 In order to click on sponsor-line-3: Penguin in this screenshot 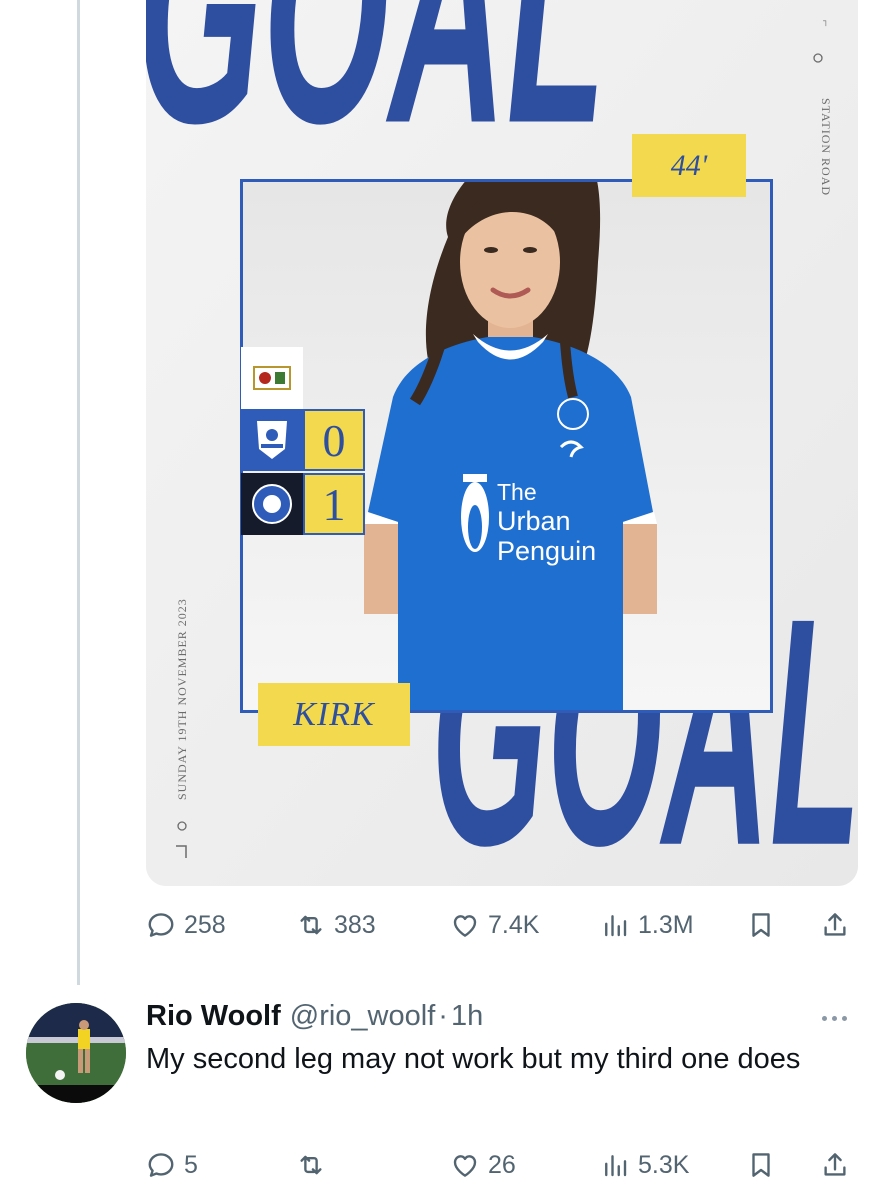, I will do `click(546, 551)`.